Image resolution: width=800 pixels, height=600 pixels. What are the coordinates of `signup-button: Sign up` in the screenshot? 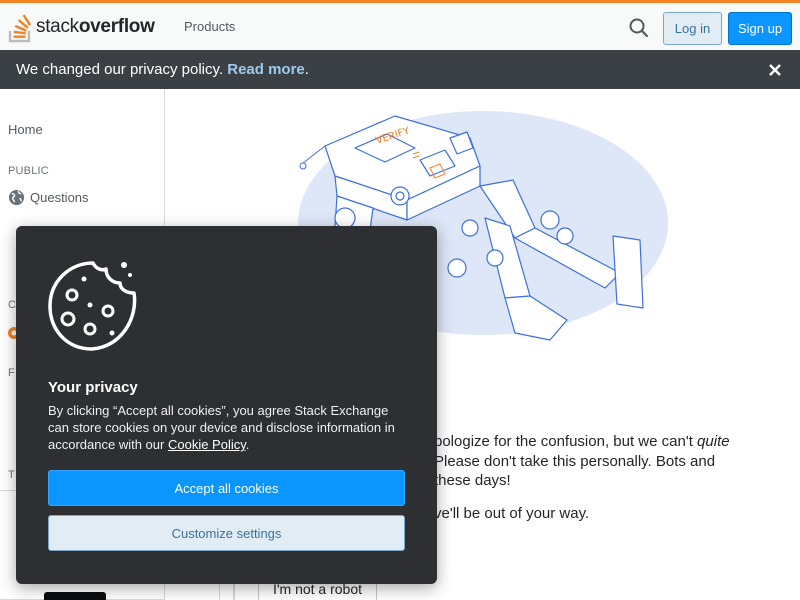 It's located at (760, 28).